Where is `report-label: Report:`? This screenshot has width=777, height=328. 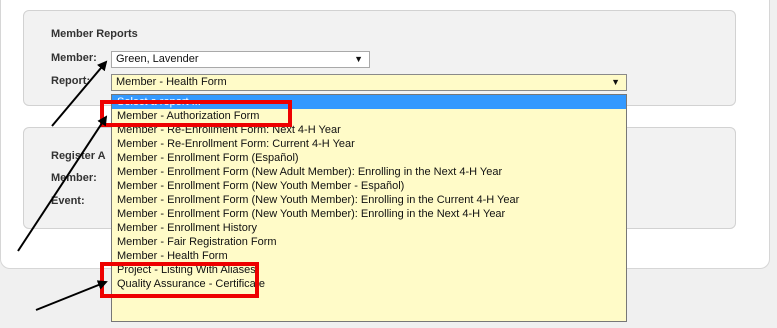 report-label: Report: is located at coordinates (71, 81).